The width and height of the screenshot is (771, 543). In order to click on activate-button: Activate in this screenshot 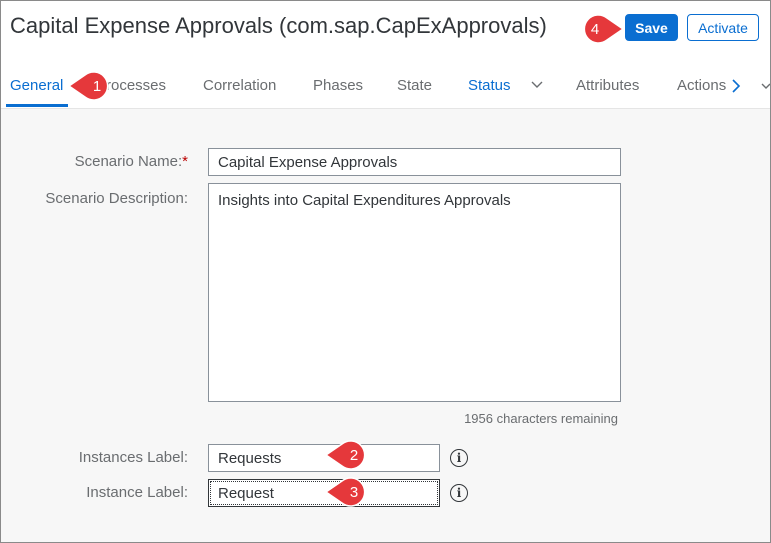, I will do `click(723, 27)`.